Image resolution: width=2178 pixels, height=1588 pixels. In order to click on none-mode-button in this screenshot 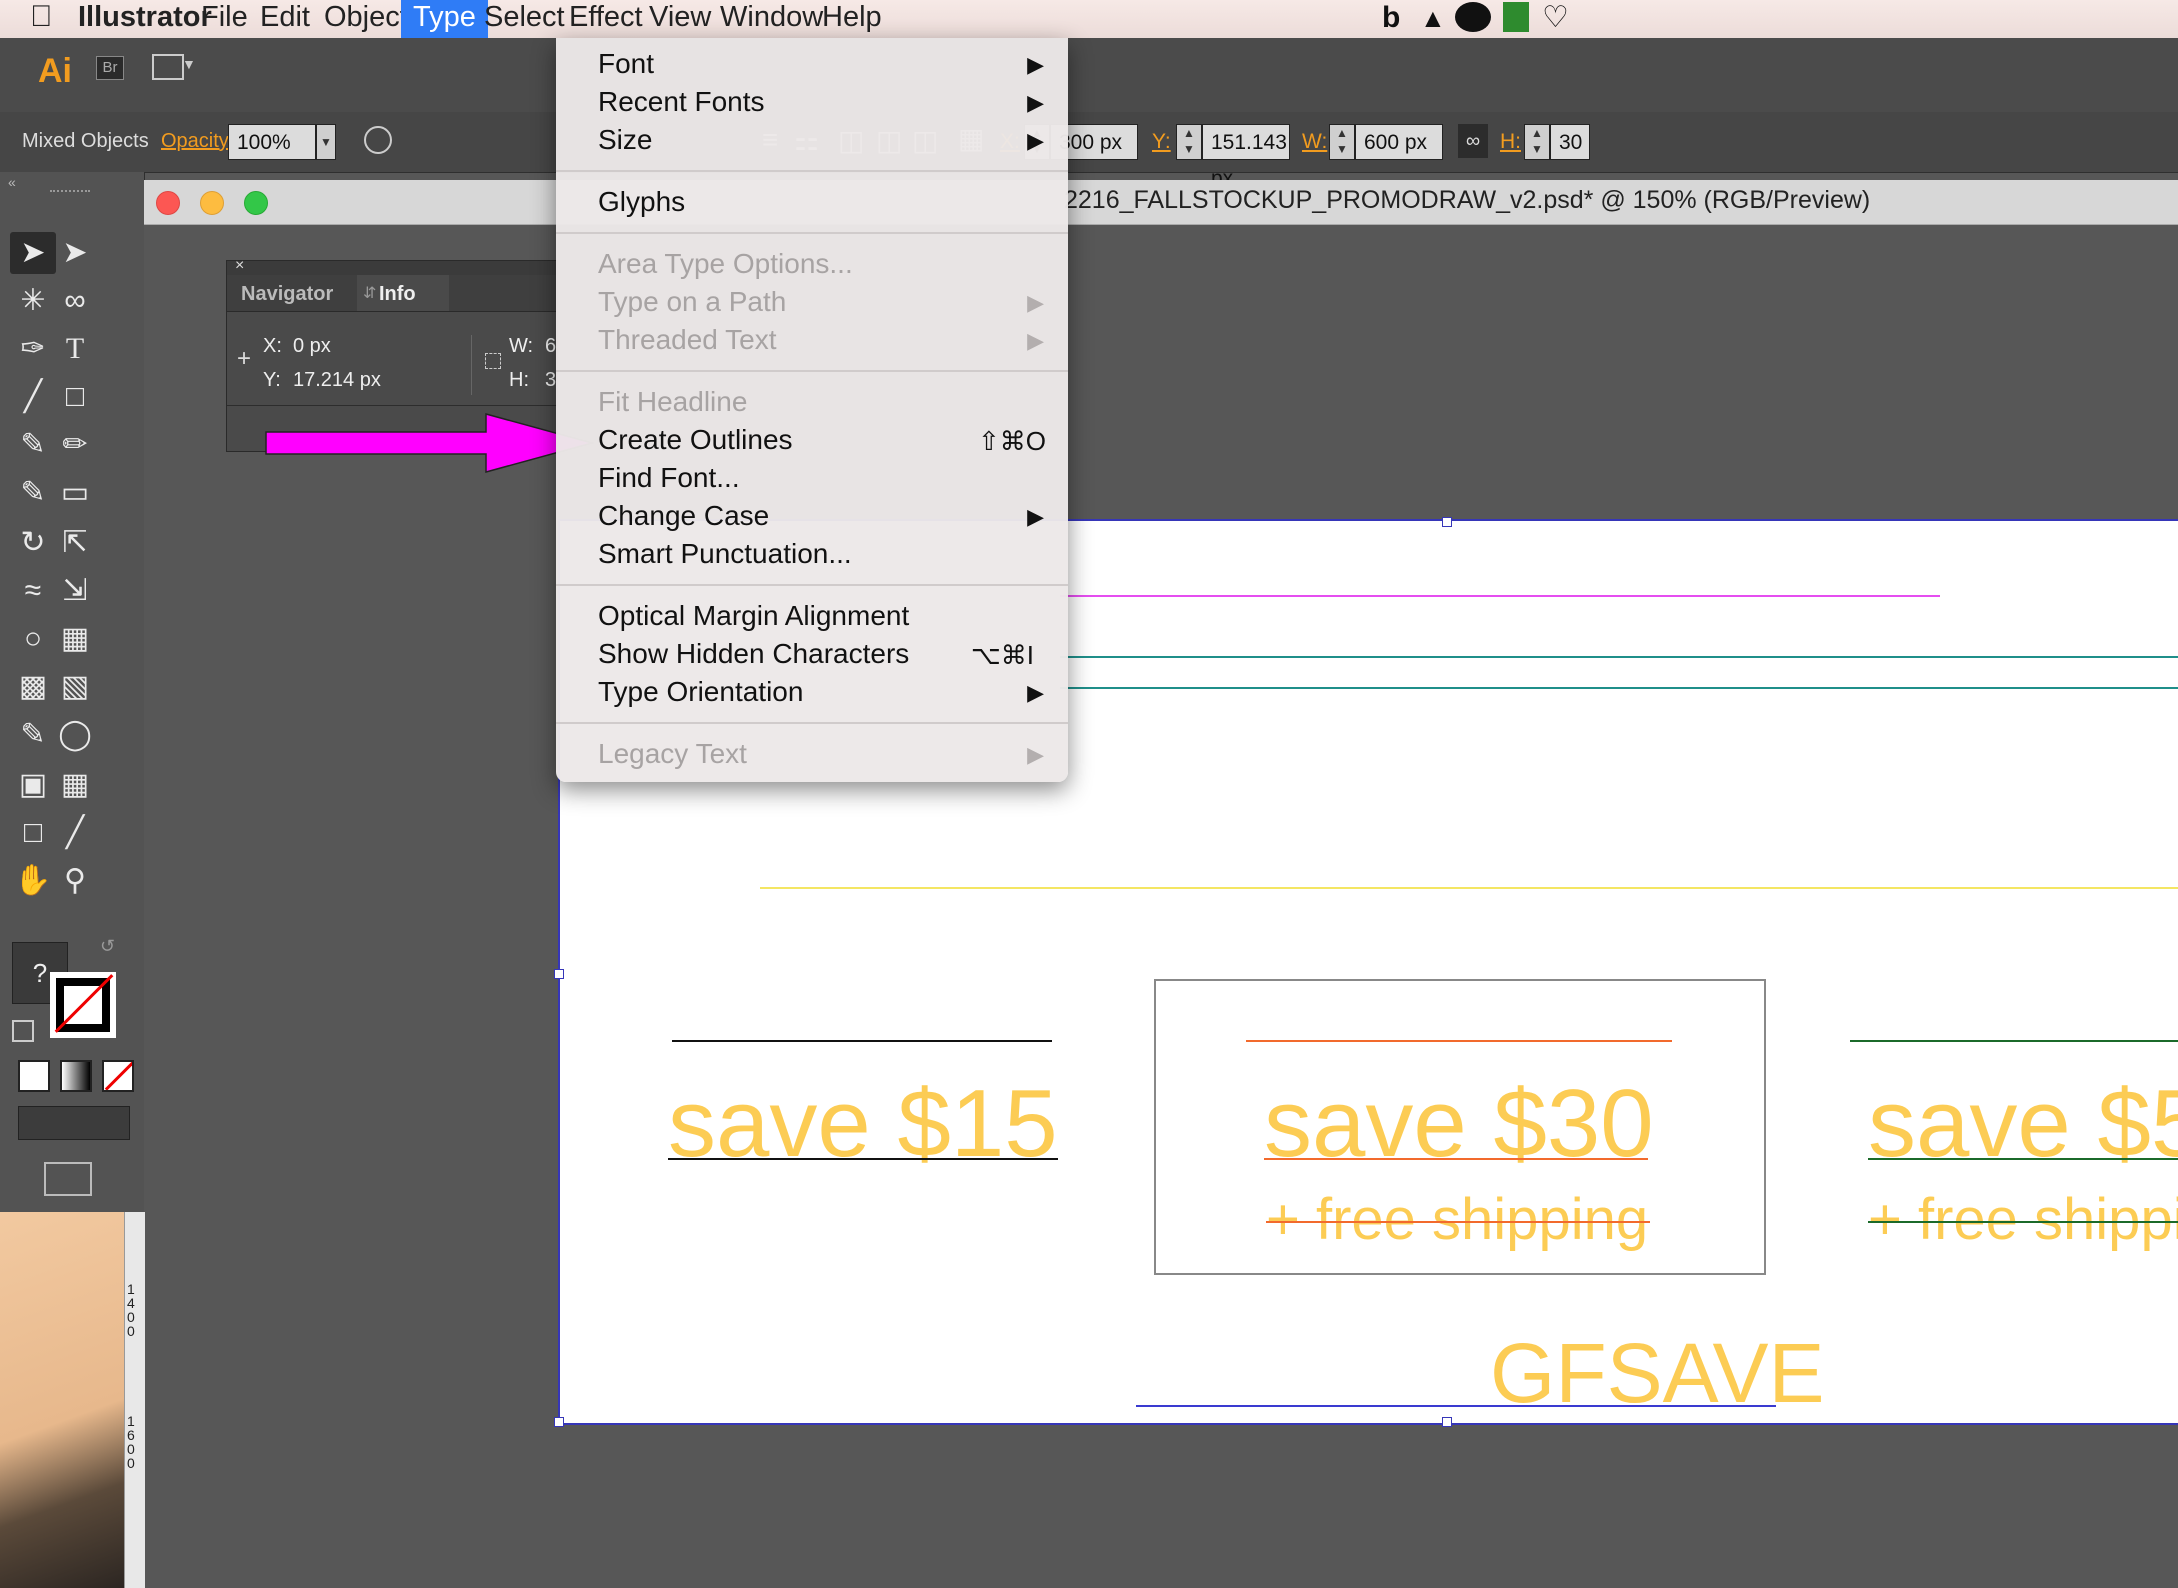, I will do `click(118, 1076)`.